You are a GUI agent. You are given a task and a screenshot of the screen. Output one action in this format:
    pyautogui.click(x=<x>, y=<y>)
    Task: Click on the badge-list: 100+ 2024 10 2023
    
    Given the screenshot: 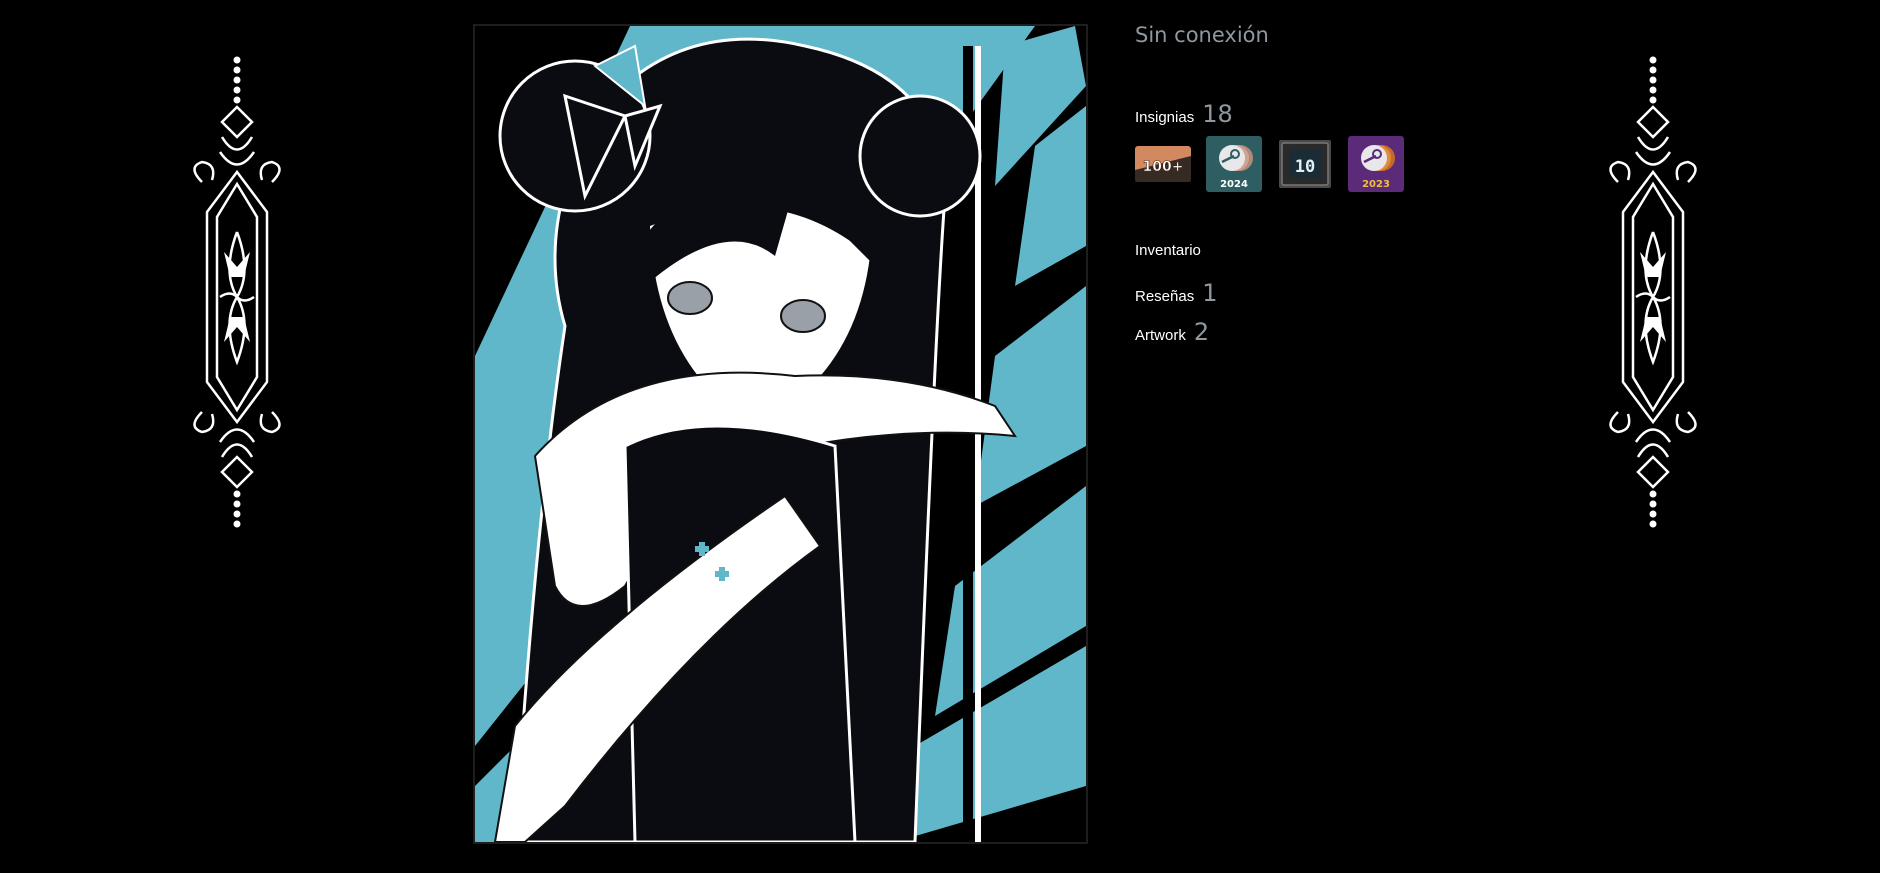 What is the action you would take?
    pyautogui.click(x=1315, y=164)
    